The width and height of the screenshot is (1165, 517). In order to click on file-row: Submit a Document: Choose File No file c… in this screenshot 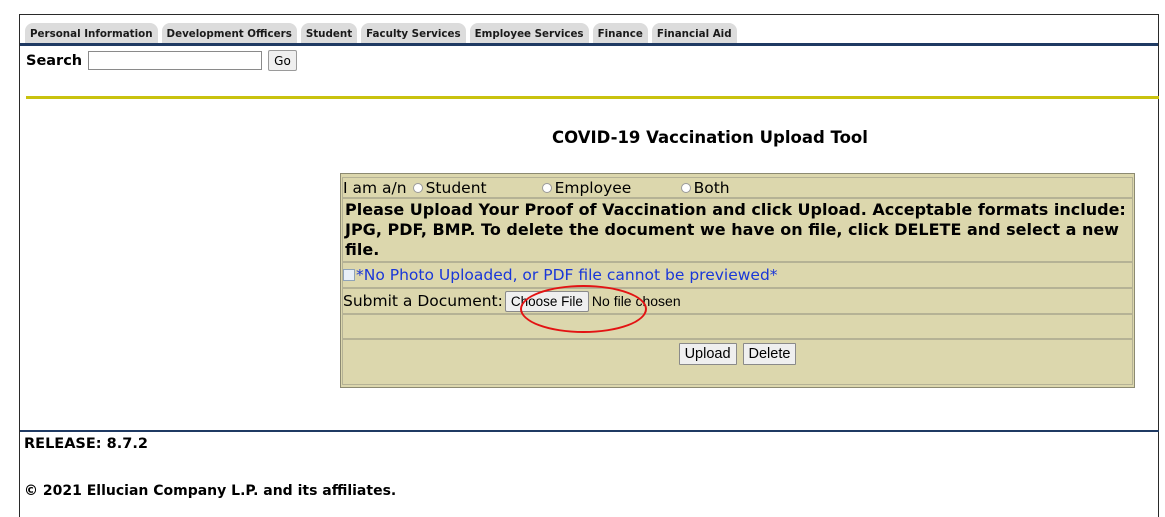, I will do `click(737, 301)`.